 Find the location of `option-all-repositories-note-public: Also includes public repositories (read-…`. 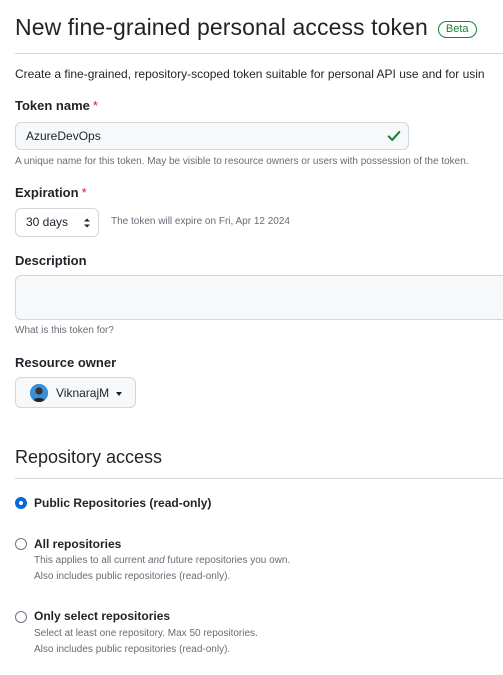

option-all-repositories-note-public: Also includes public repositories (read-… is located at coordinates (132, 576).